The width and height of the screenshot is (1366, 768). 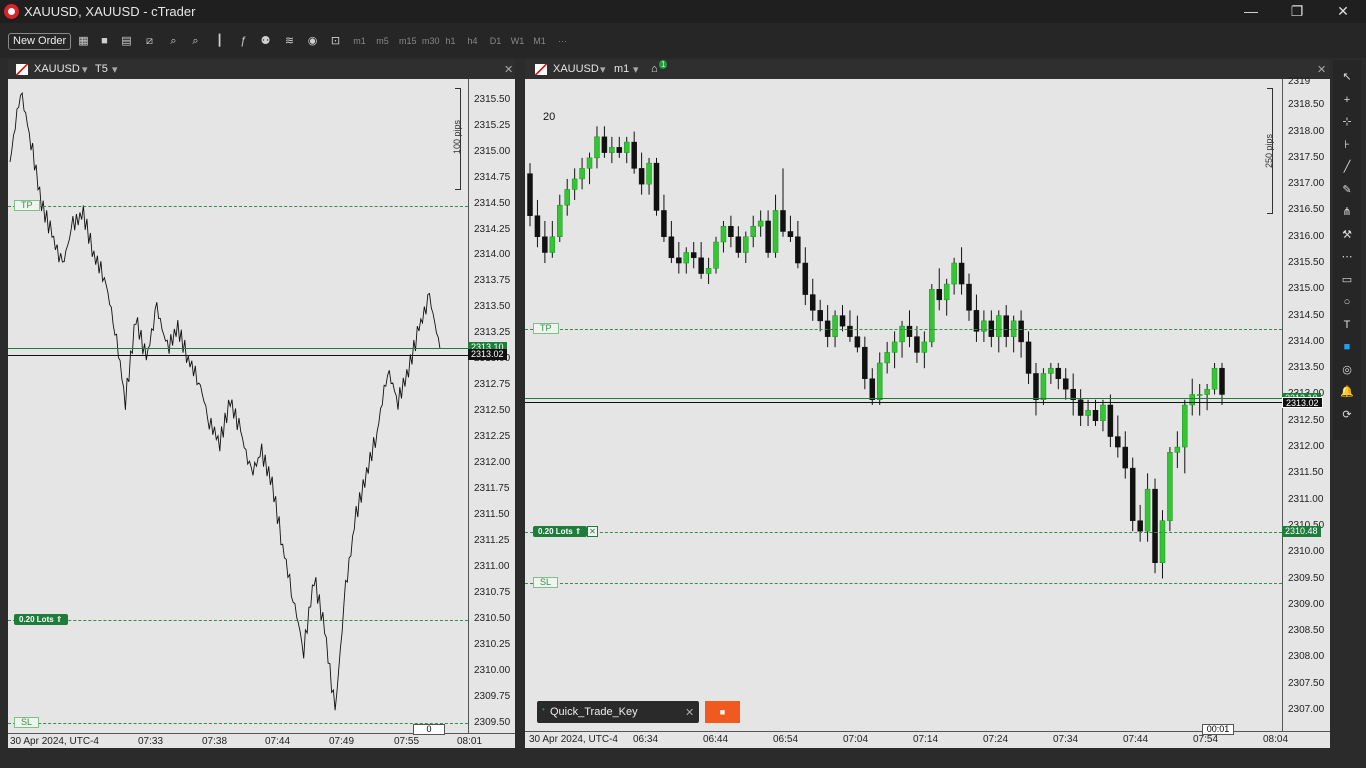 What do you see at coordinates (1347, 392) in the screenshot?
I see `alert-bell-icon: 🔔` at bounding box center [1347, 392].